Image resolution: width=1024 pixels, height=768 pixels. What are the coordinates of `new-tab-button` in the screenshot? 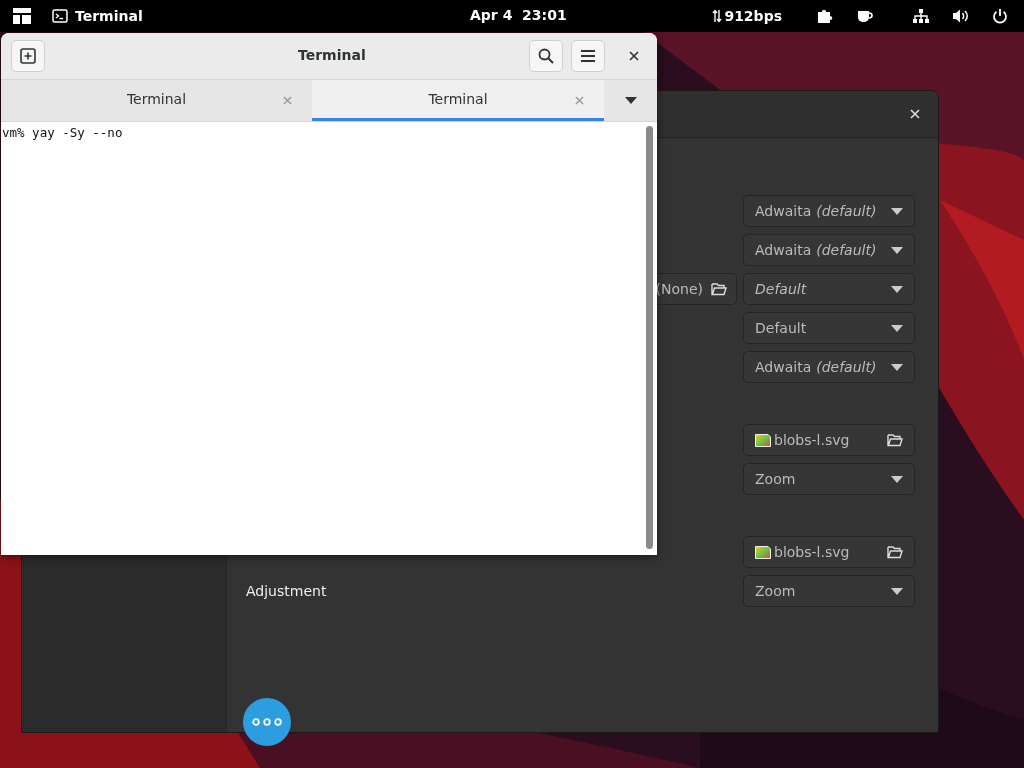 It's located at (28, 56).